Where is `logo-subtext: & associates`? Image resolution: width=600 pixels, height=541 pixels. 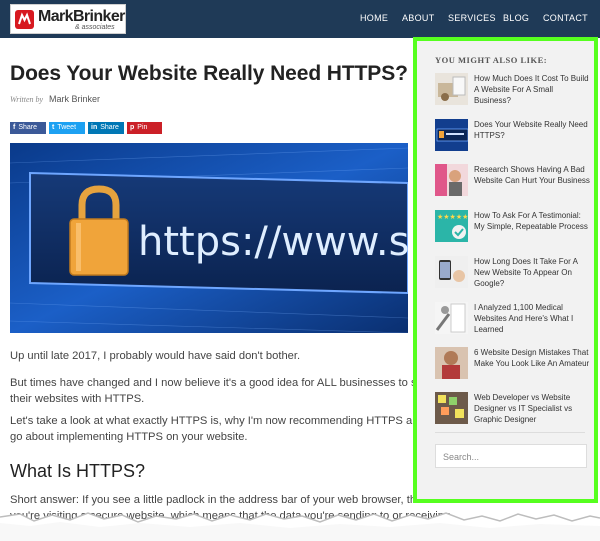
logo-subtext: & associates is located at coordinates (95, 27).